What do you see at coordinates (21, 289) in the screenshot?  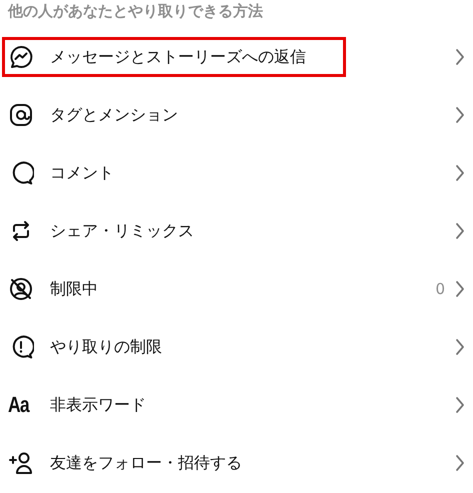 I see `restricted-user-icon` at bounding box center [21, 289].